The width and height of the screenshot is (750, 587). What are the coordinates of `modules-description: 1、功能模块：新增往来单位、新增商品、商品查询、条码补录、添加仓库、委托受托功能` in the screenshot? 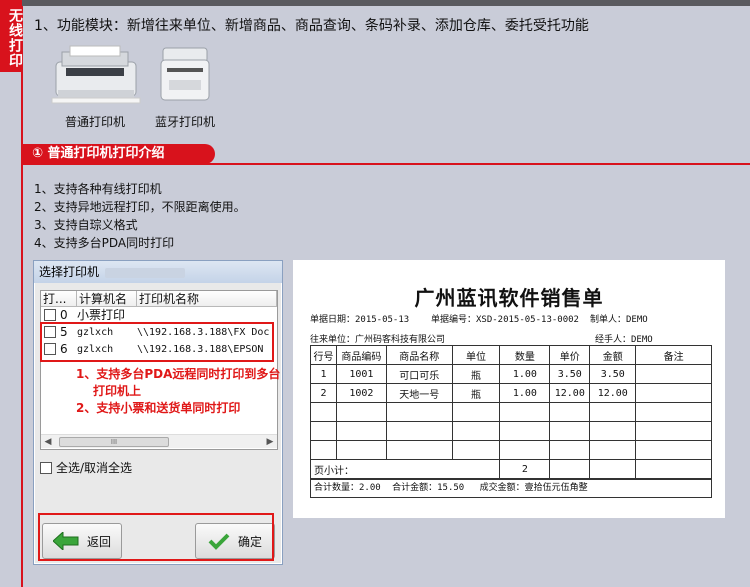 It's located at (311, 26).